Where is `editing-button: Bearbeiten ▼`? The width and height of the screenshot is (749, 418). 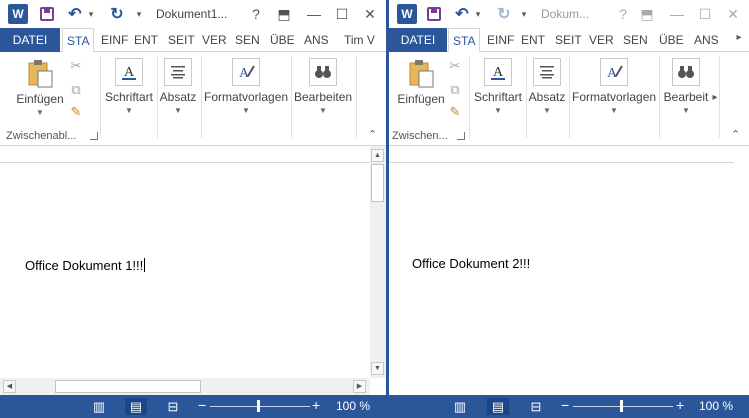
editing-button: Bearbeiten ▼ is located at coordinates (323, 86).